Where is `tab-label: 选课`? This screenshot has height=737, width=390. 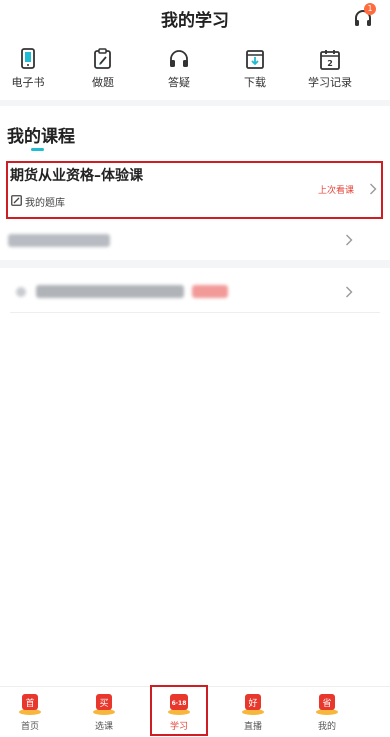
tab-label: 选课 is located at coordinates (103, 727).